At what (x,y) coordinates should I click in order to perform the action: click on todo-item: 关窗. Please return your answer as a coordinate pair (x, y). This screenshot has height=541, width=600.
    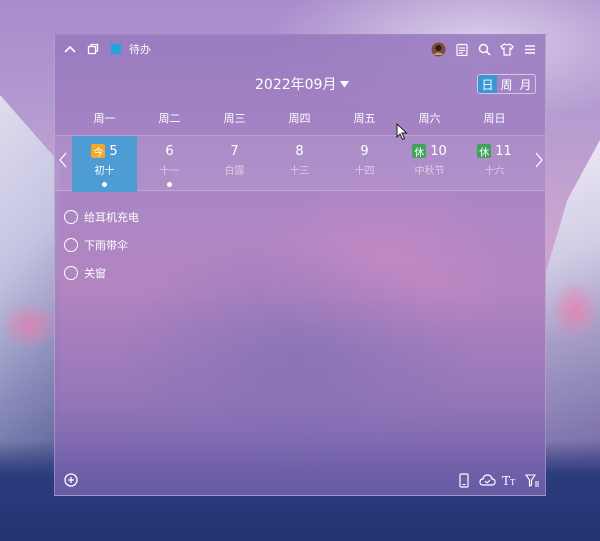
    Looking at the image, I should click on (101, 273).